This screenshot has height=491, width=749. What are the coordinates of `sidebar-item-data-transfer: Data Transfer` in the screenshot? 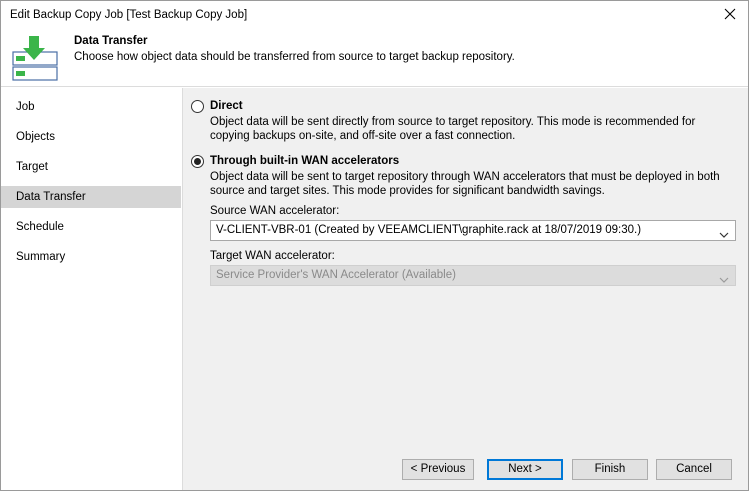 It's located at (91, 197).